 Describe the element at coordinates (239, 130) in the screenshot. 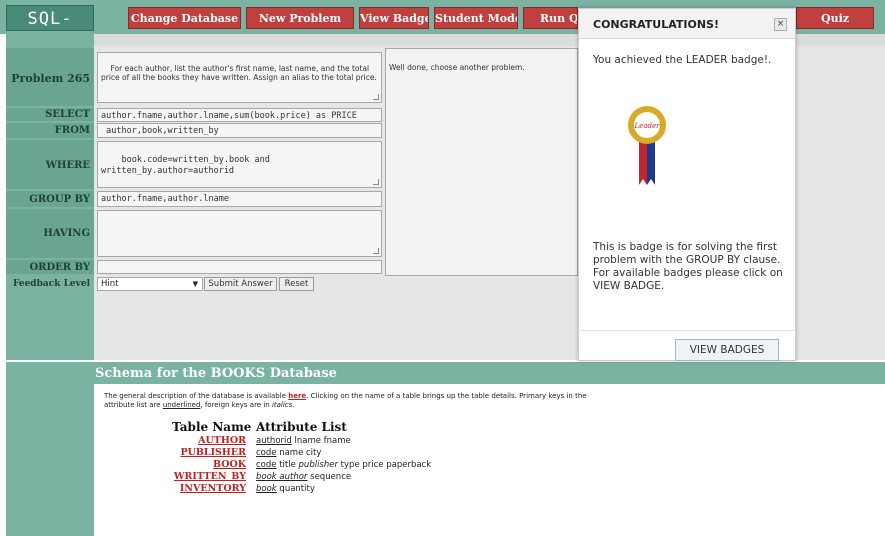

I see `from-input: author,book,written_by` at that location.